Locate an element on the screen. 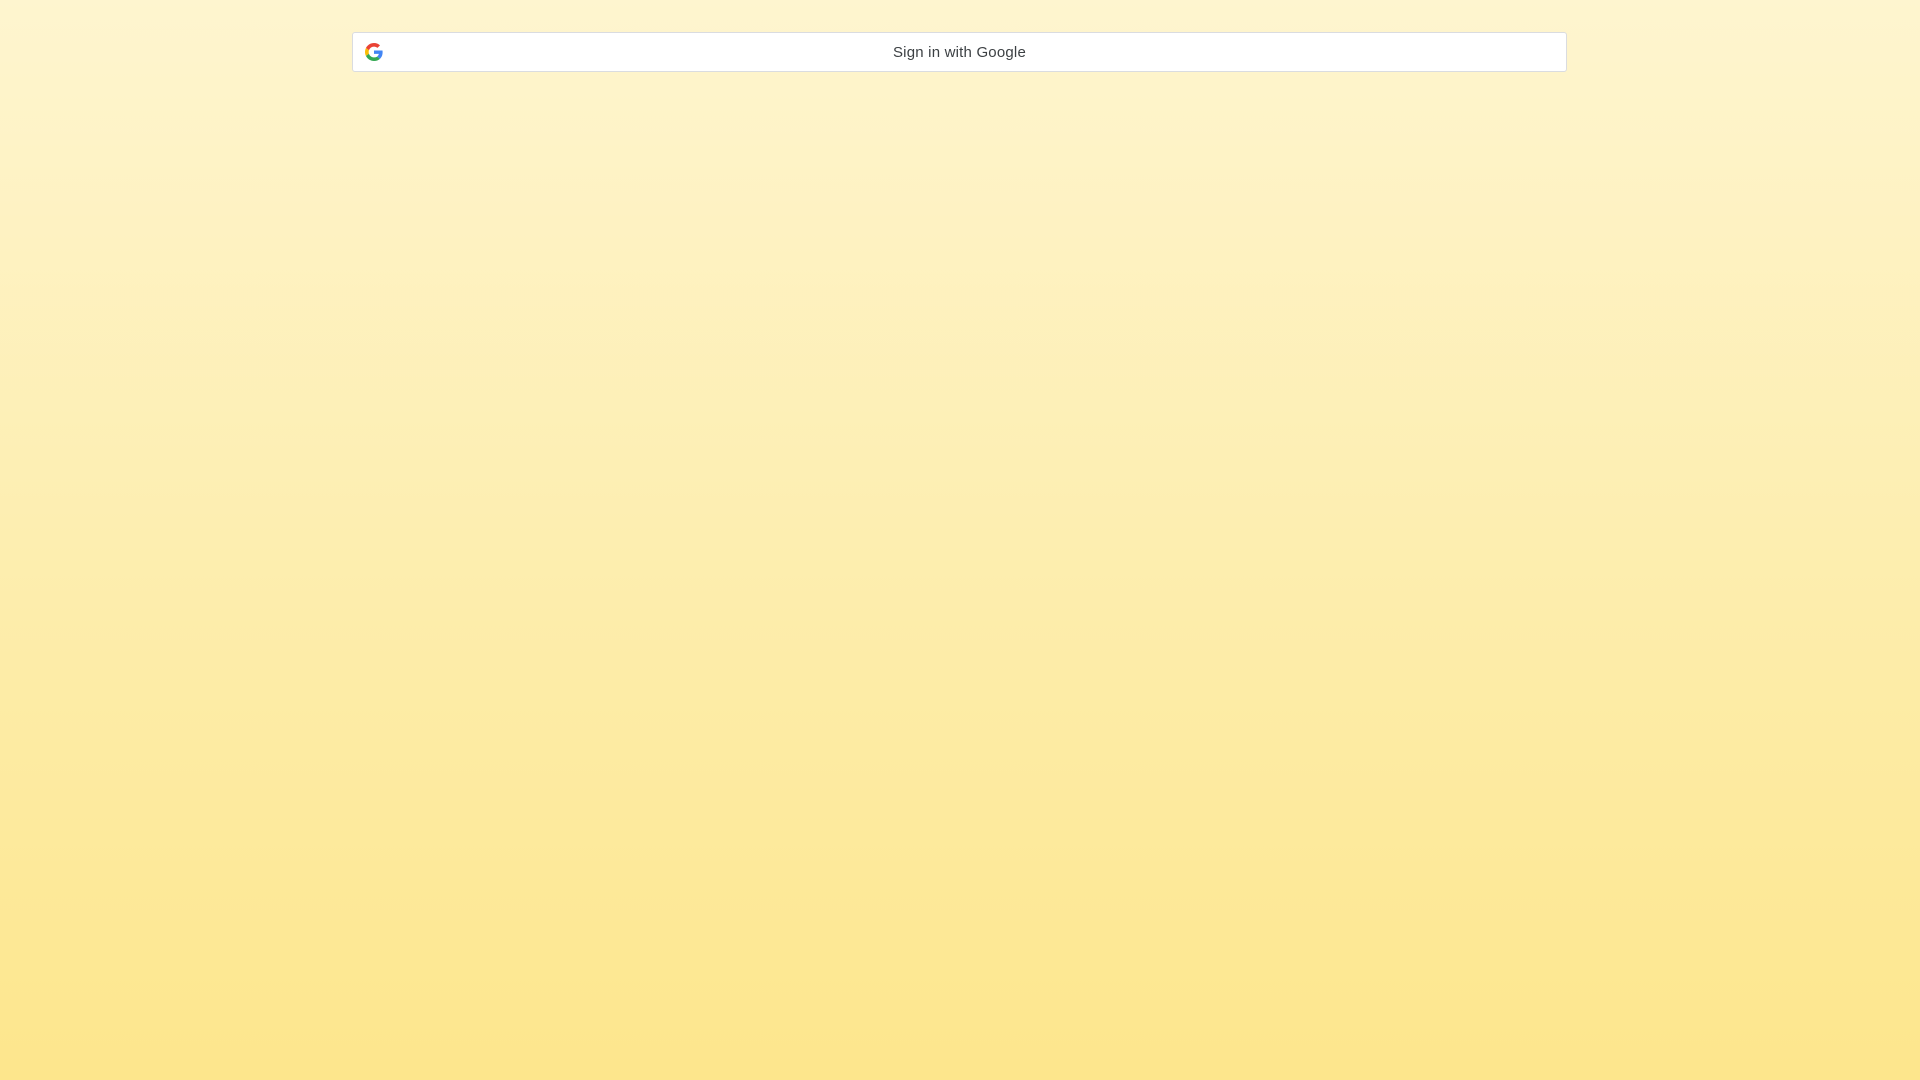  google-g-icon is located at coordinates (374, 52).